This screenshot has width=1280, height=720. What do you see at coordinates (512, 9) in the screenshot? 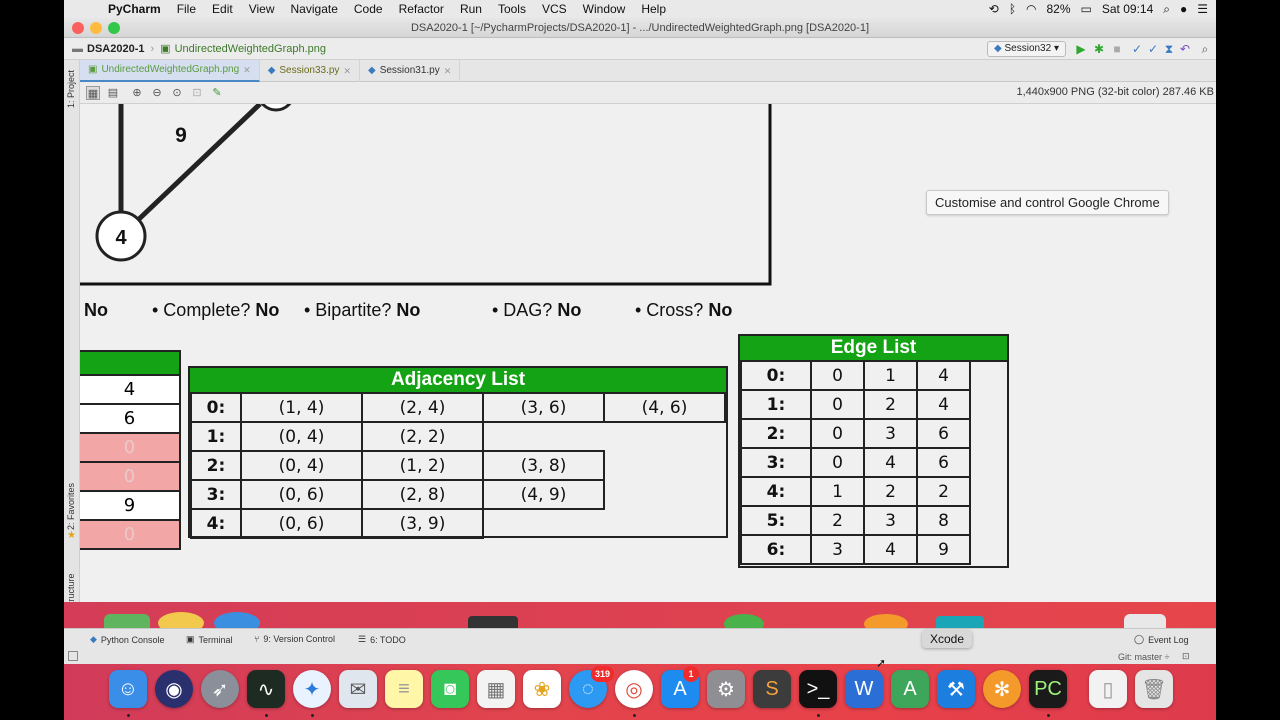
I see `menu-tools: Tools` at bounding box center [512, 9].